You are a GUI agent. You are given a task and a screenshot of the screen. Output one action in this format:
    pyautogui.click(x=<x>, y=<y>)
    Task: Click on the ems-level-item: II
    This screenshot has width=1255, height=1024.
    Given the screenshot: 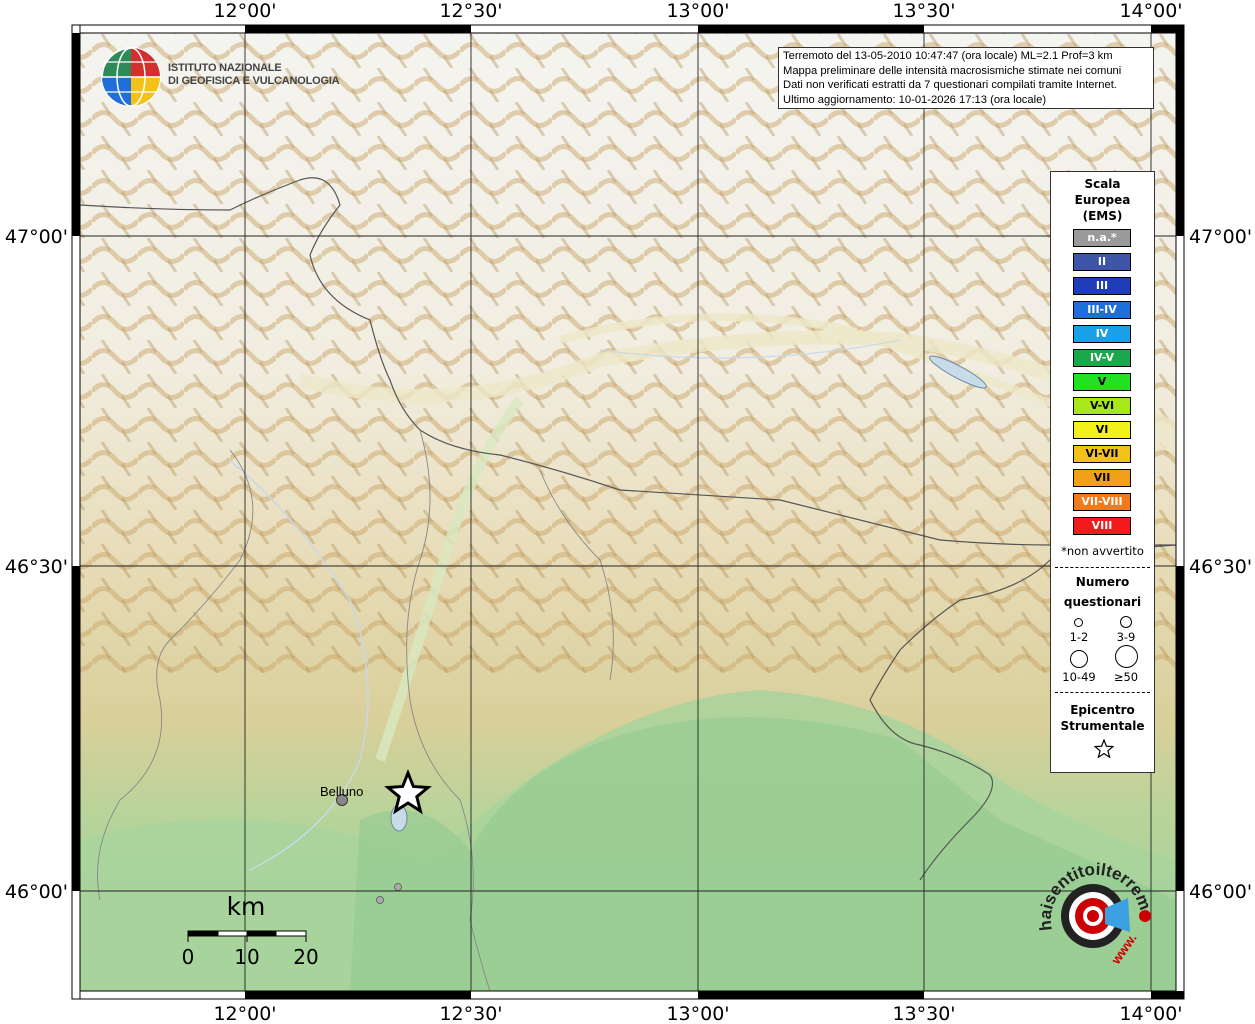 What is the action you would take?
    pyautogui.click(x=1102, y=262)
    